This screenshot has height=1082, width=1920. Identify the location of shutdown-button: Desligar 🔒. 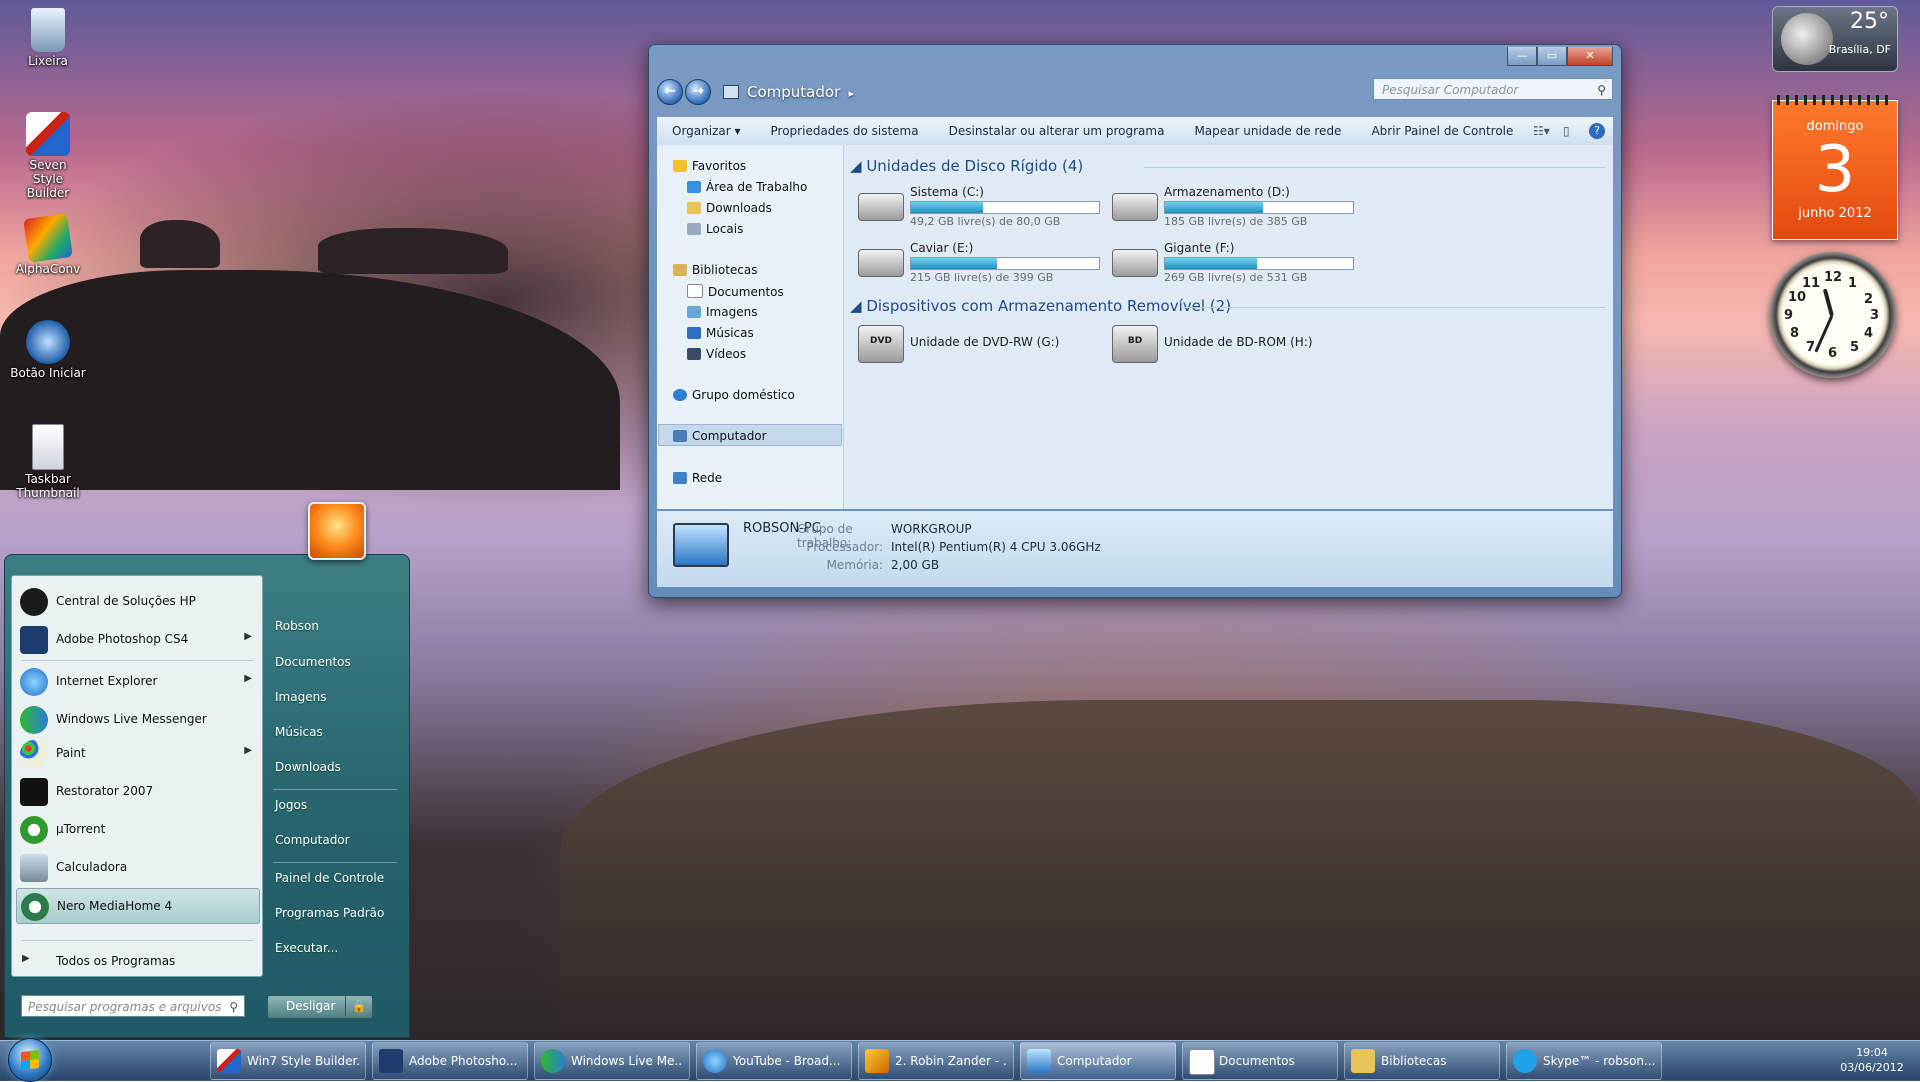
(320, 1007).